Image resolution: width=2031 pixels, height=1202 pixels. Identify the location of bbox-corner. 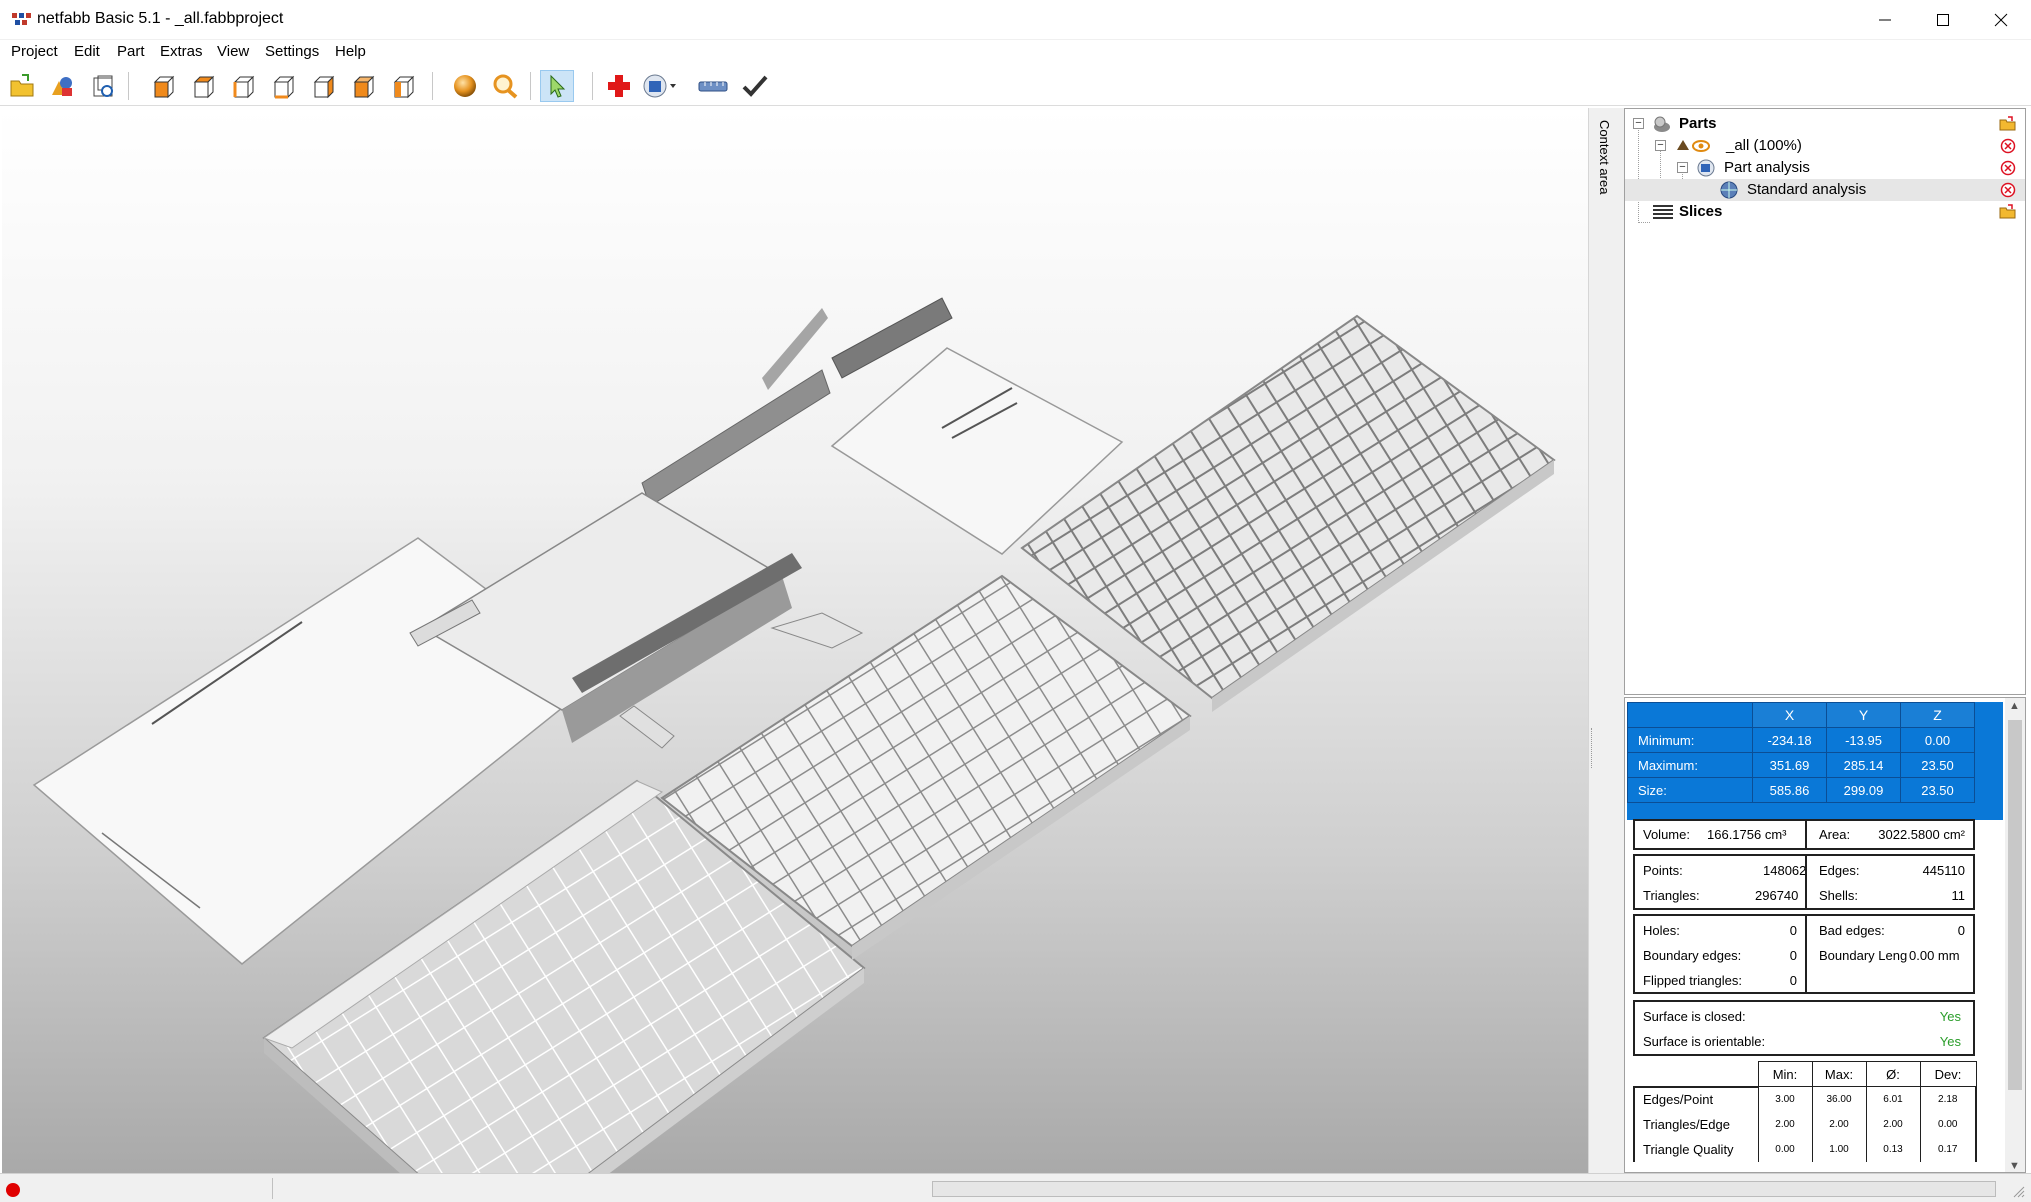
(1690, 715).